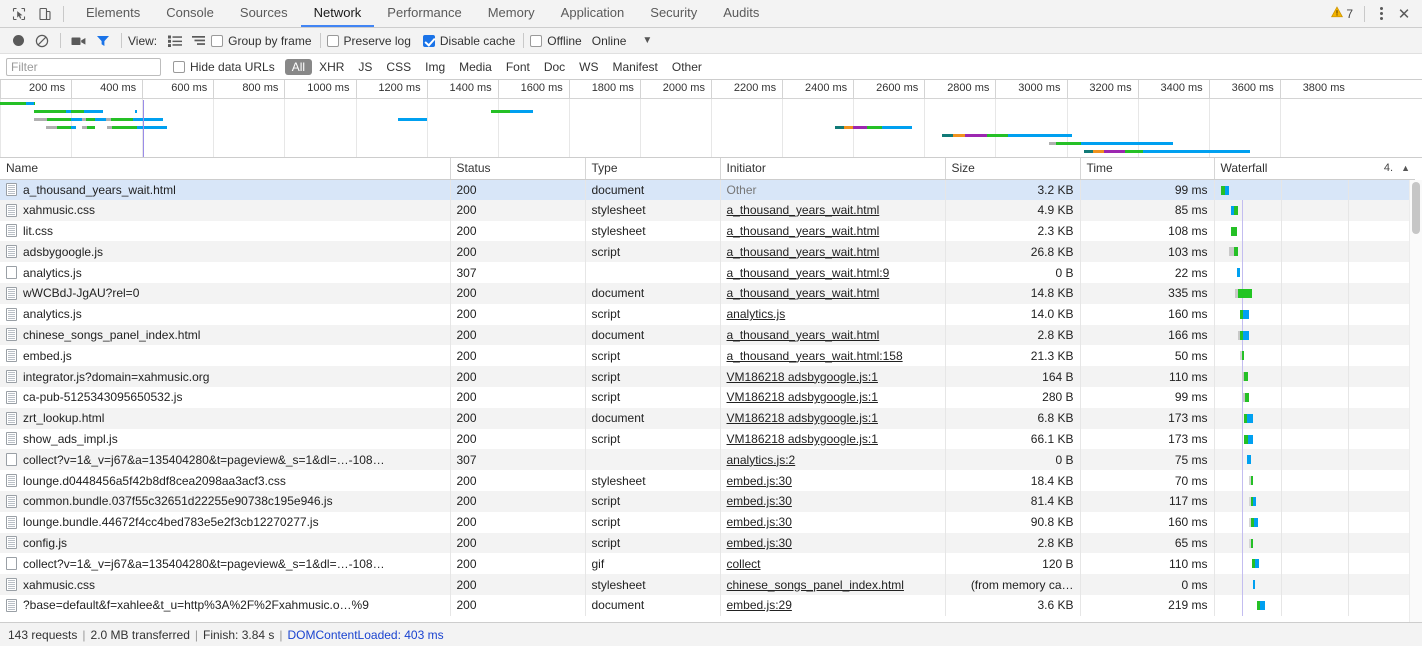 This screenshot has height=646, width=1422. I want to click on filter-type-manifest: Manifest, so click(635, 67).